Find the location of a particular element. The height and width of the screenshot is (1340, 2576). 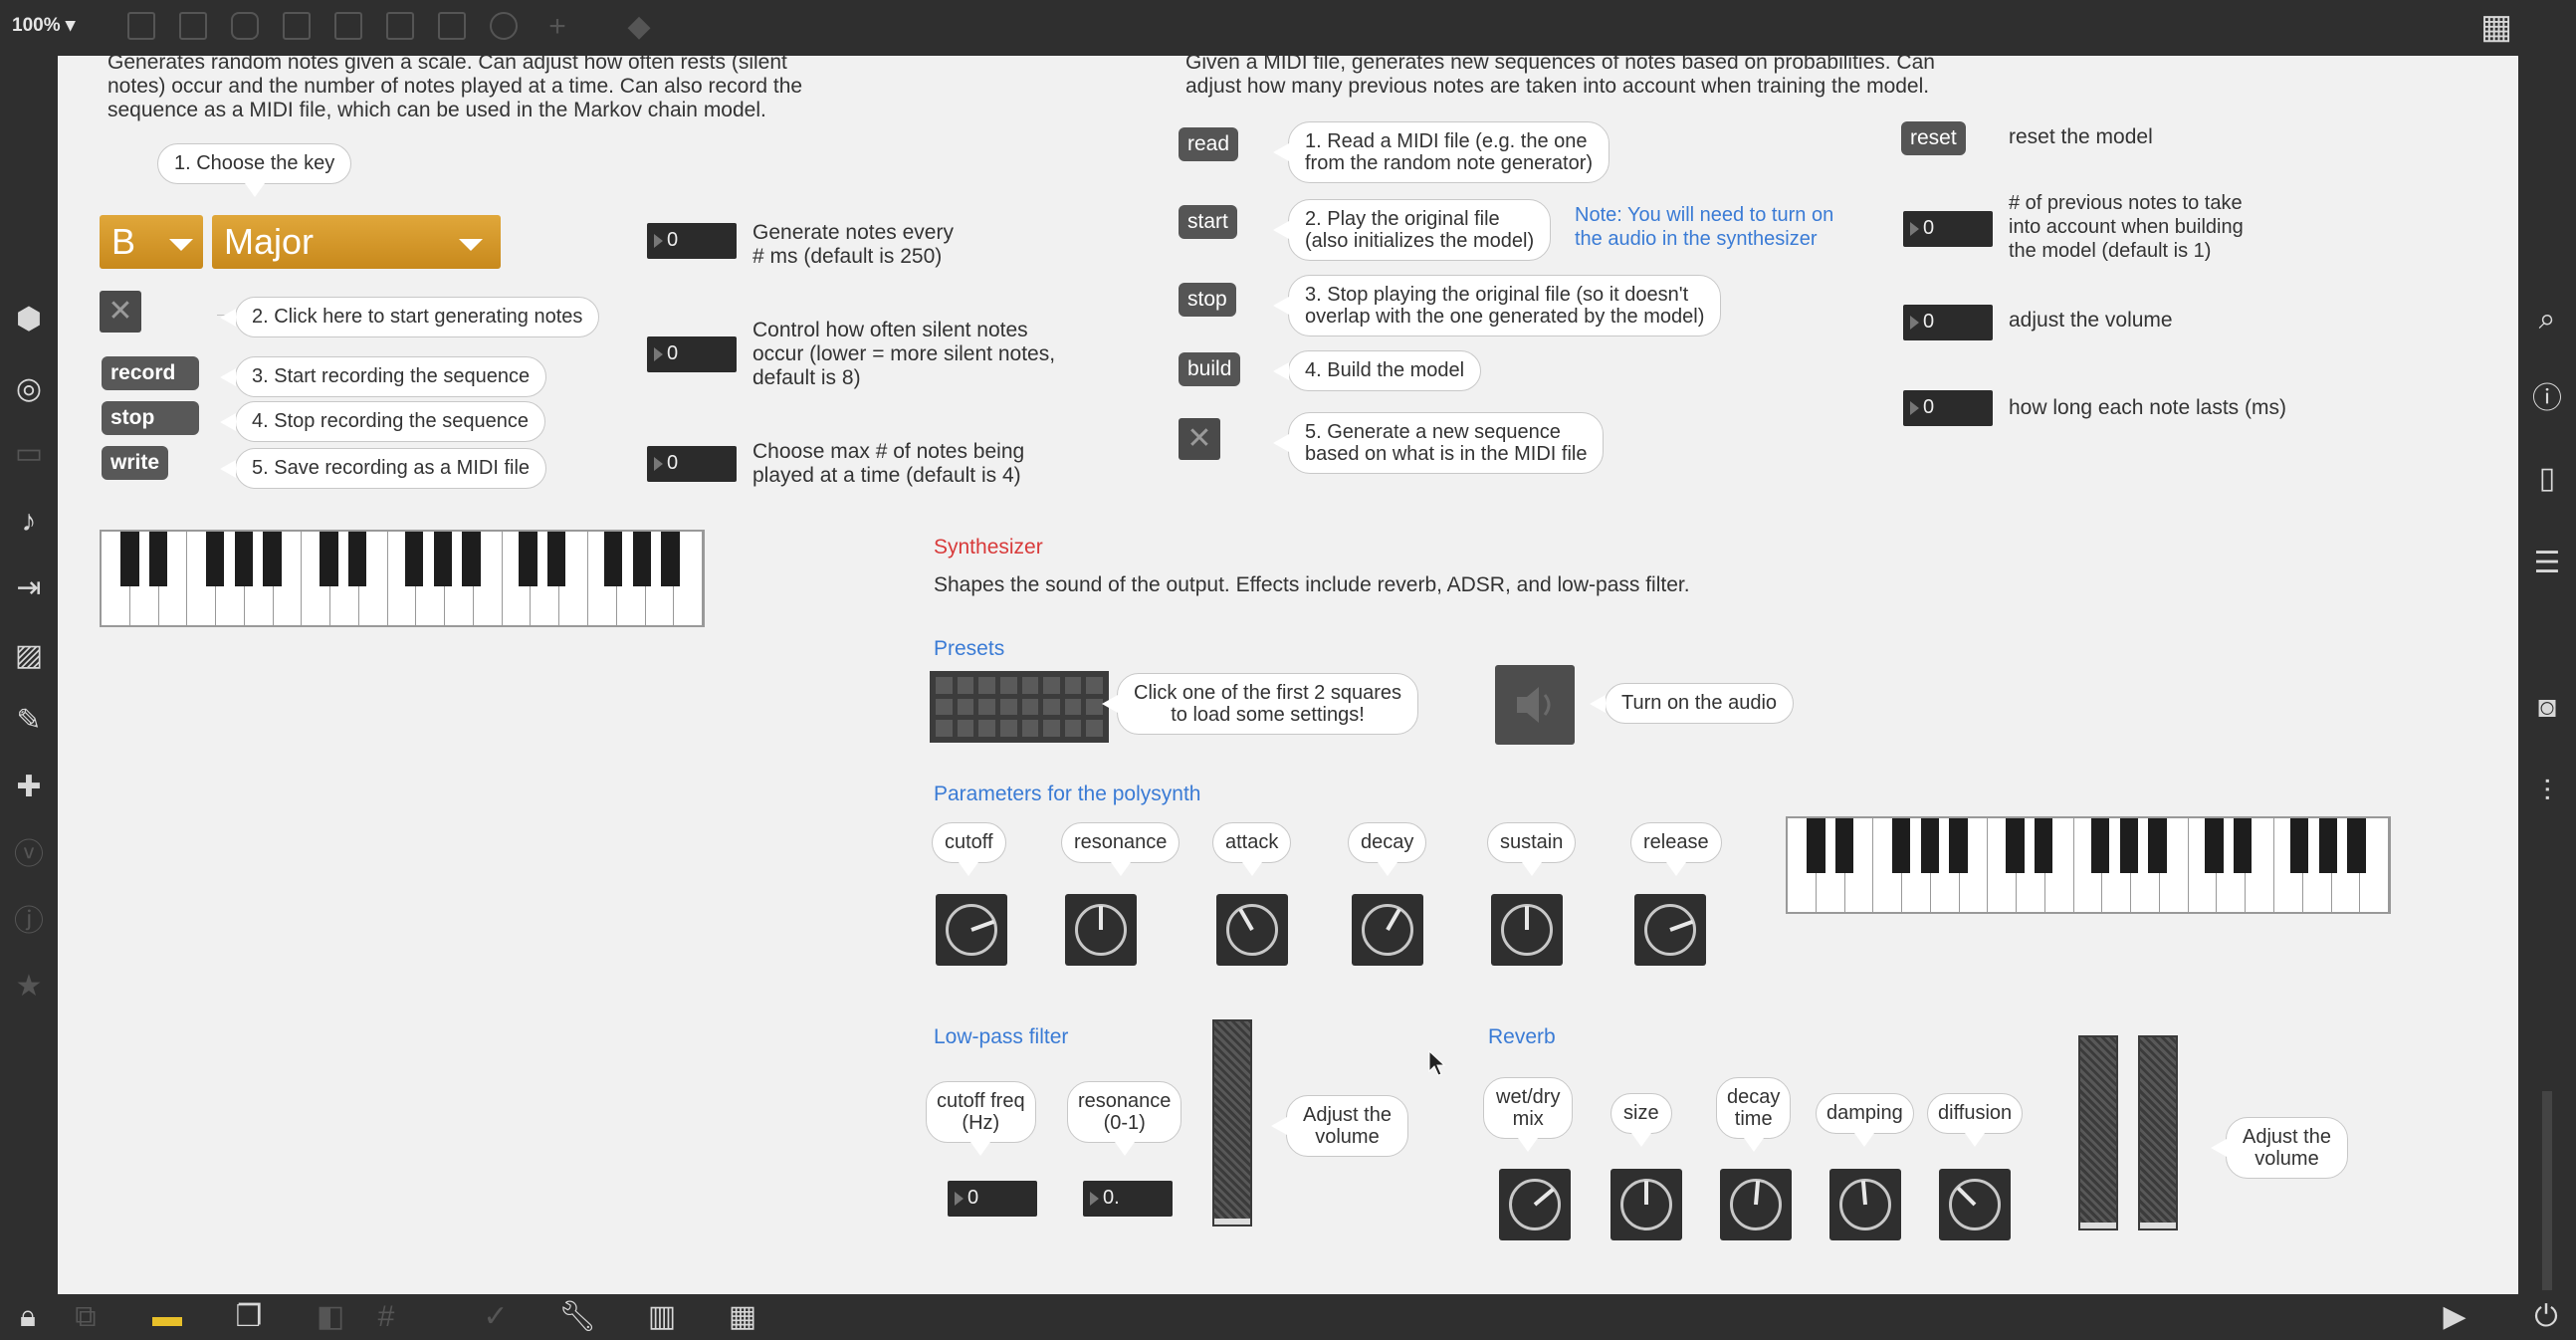

info-icon: ⓘ is located at coordinates (2547, 399).